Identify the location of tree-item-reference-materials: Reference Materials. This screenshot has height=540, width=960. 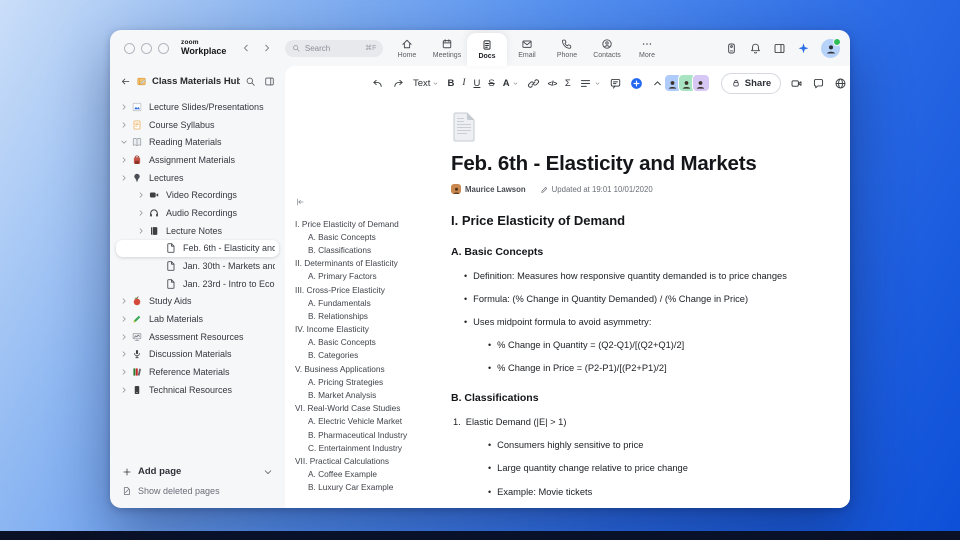
(197, 372).